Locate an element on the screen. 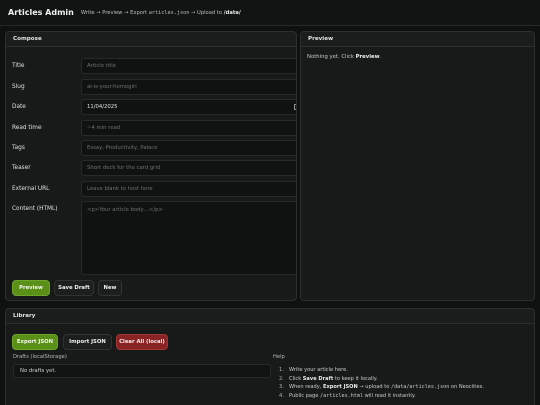 The width and height of the screenshot is (540, 405). help-num: 1. is located at coordinates (281, 370).